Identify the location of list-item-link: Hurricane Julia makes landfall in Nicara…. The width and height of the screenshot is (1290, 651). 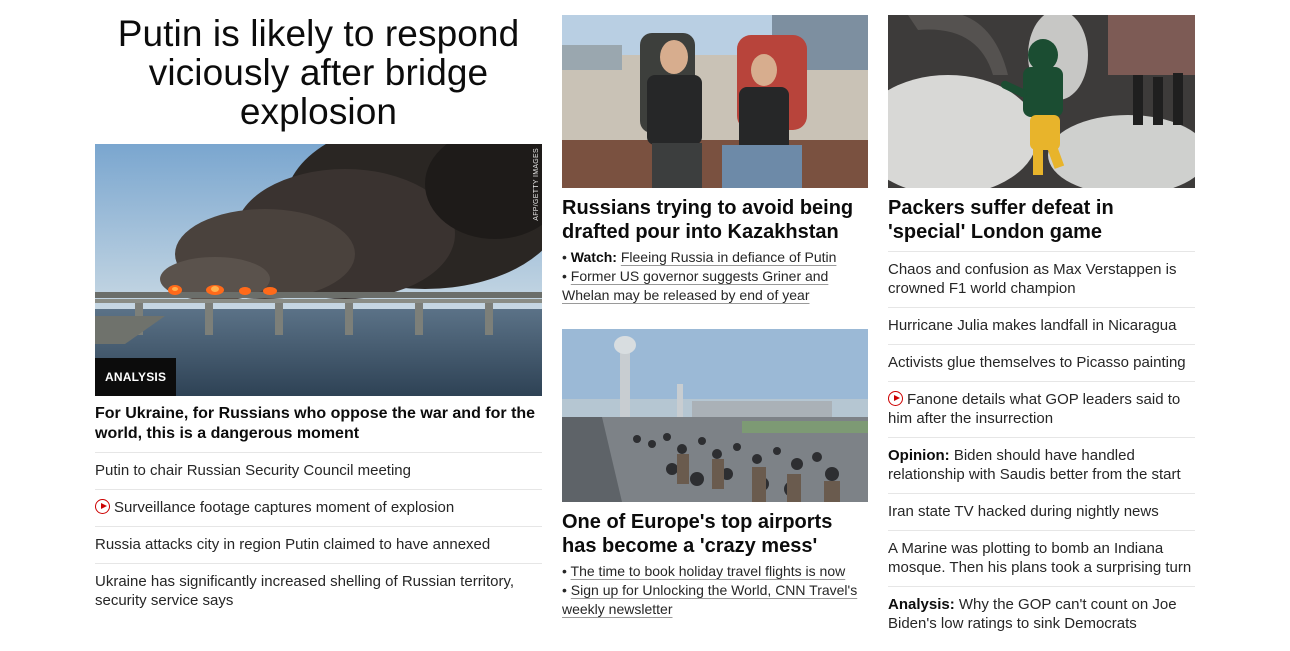
(1032, 325).